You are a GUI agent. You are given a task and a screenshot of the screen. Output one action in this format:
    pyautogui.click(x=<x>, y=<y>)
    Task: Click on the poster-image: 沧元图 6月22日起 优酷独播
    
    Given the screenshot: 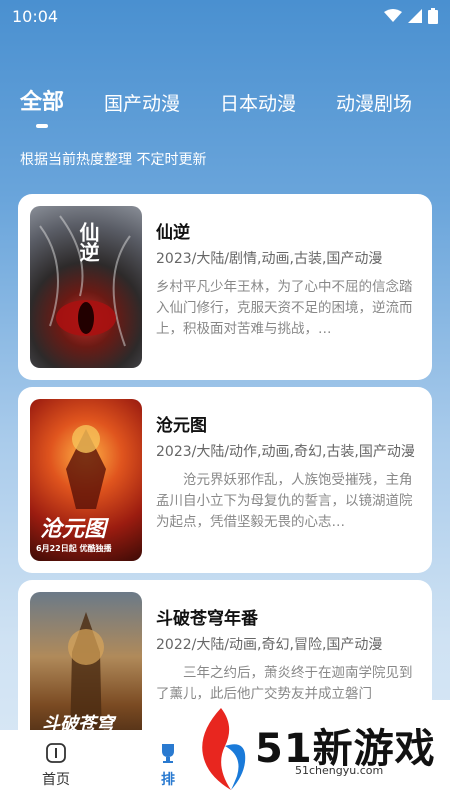 What is the action you would take?
    pyautogui.click(x=86, y=480)
    